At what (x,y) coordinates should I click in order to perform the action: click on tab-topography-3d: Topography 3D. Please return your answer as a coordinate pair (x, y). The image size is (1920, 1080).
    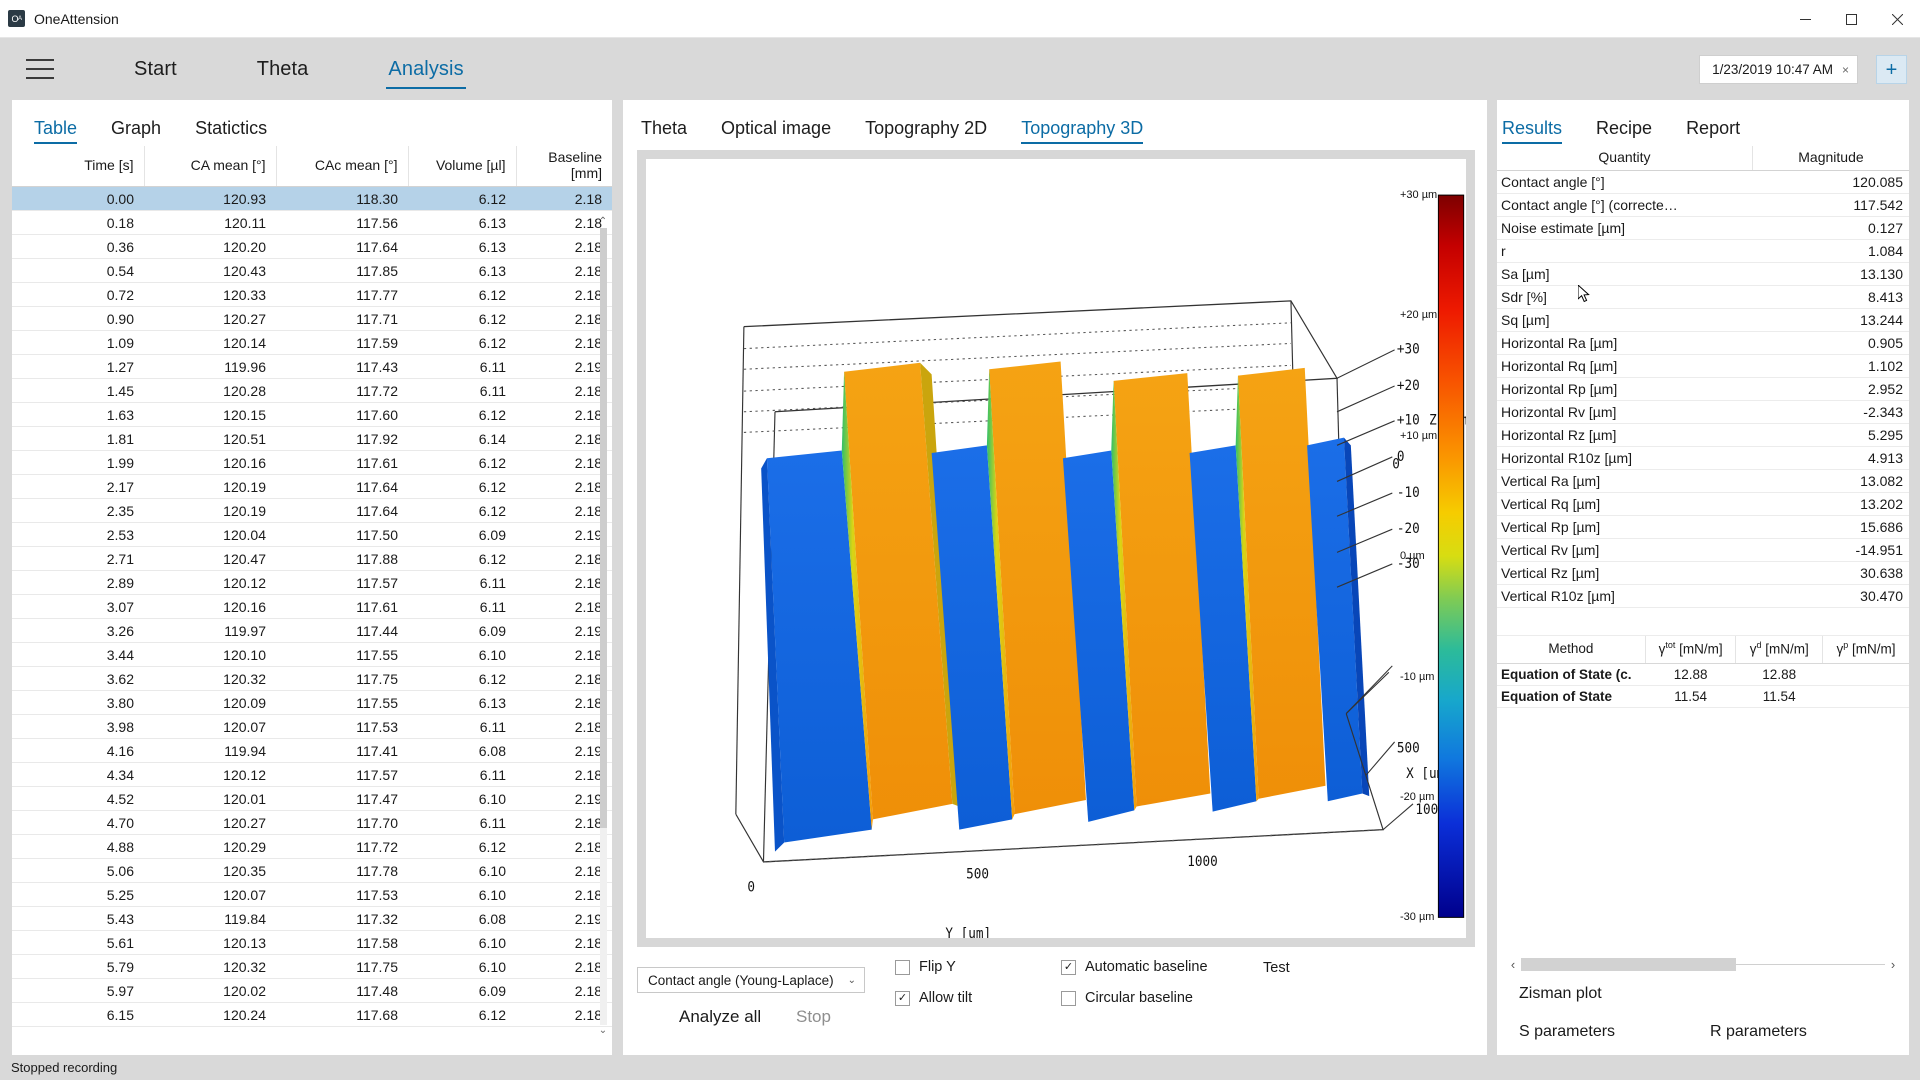
    Looking at the image, I should click on (1082, 131).